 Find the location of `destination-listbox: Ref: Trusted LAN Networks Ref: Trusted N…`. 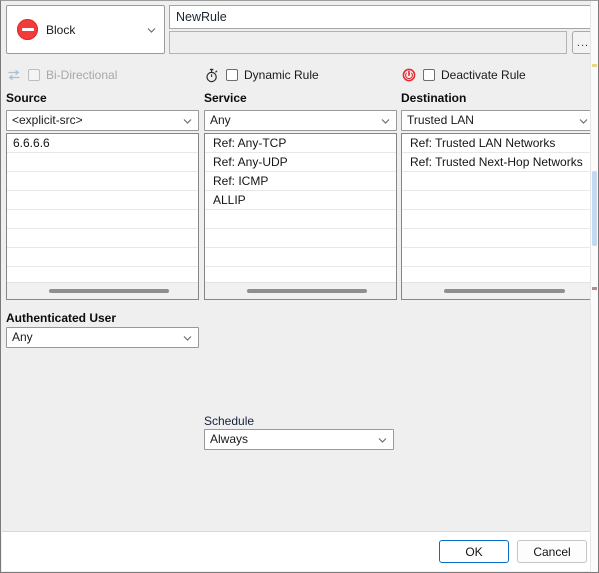

destination-listbox: Ref: Trusted LAN Networks Ref: Trusted N… is located at coordinates (498, 216).